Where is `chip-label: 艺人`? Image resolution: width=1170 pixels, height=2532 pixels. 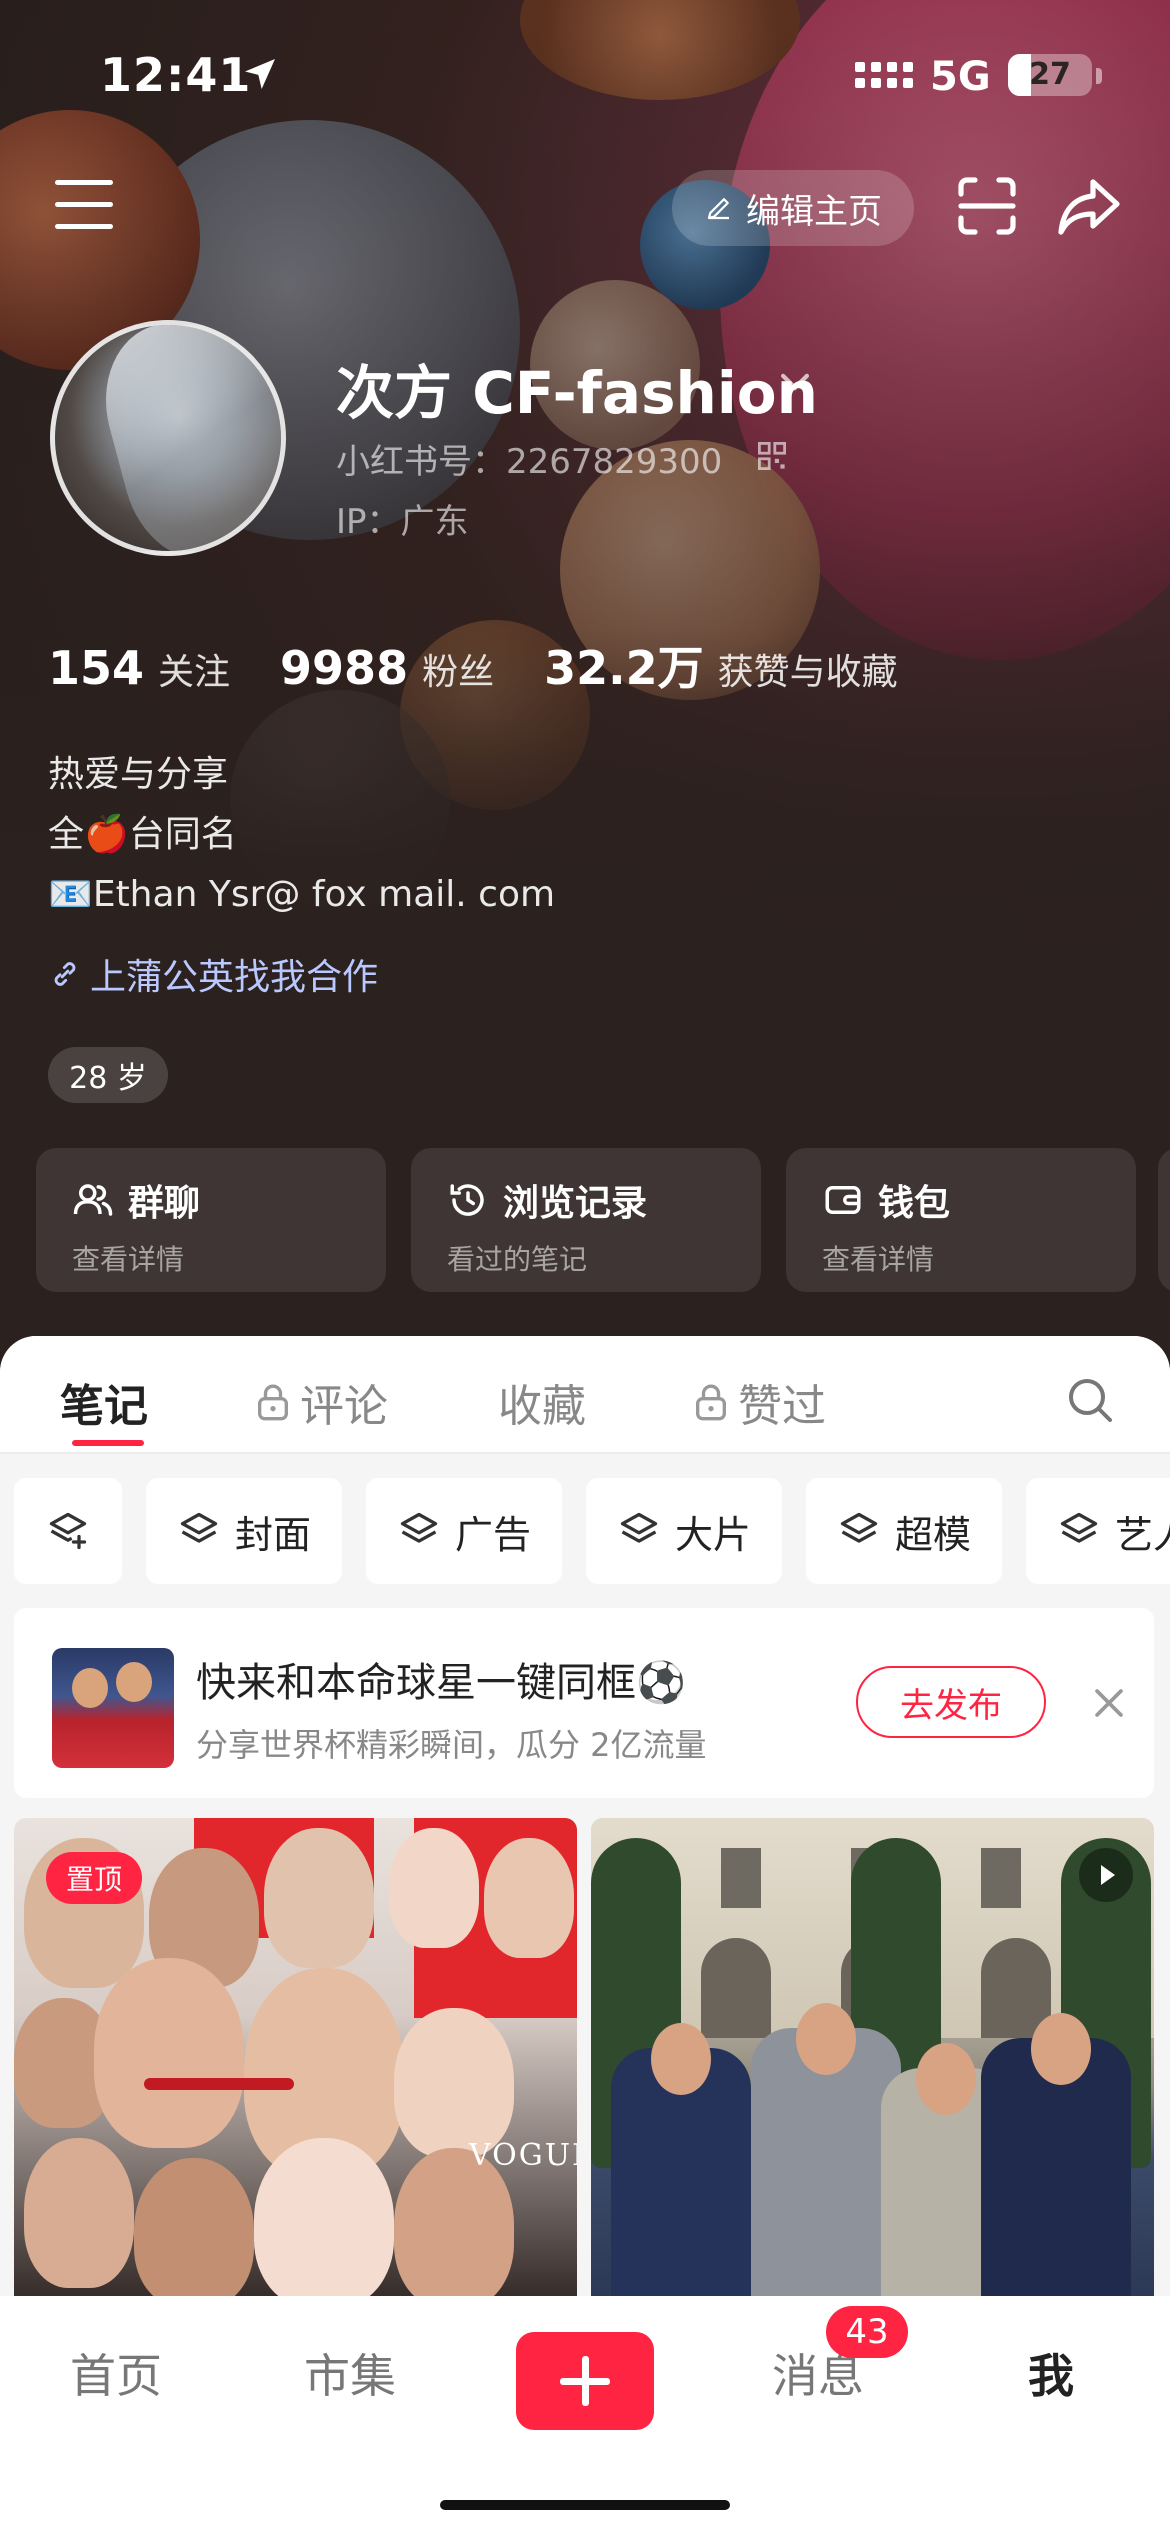
chip-label: 艺人 is located at coordinates (1142, 1534).